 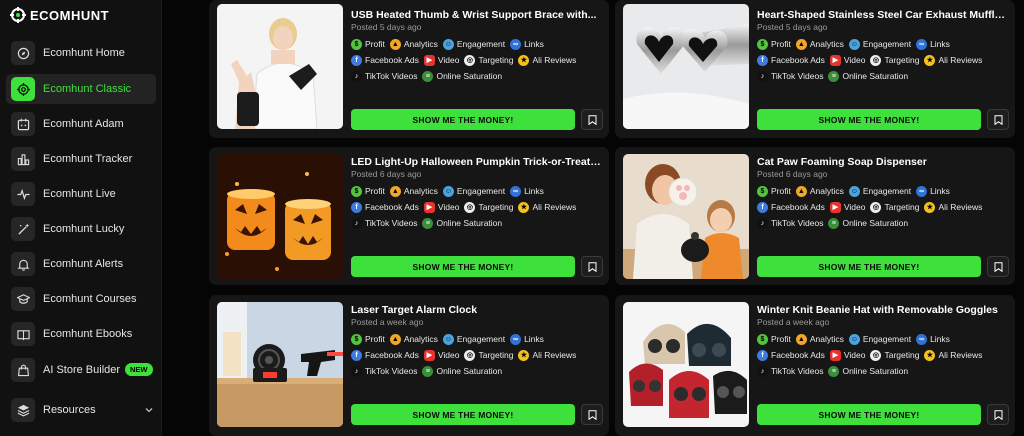 What do you see at coordinates (81, 299) in the screenshot?
I see `sidebar-item-courses: Ecomhunt Courses` at bounding box center [81, 299].